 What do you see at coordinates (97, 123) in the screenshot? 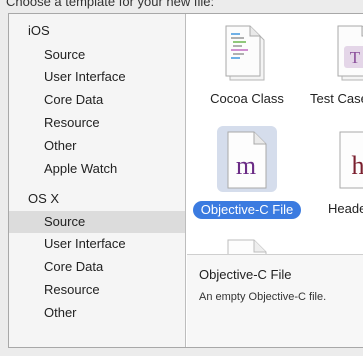
I see `sidebar-item-ios-resource: Resource` at bounding box center [97, 123].